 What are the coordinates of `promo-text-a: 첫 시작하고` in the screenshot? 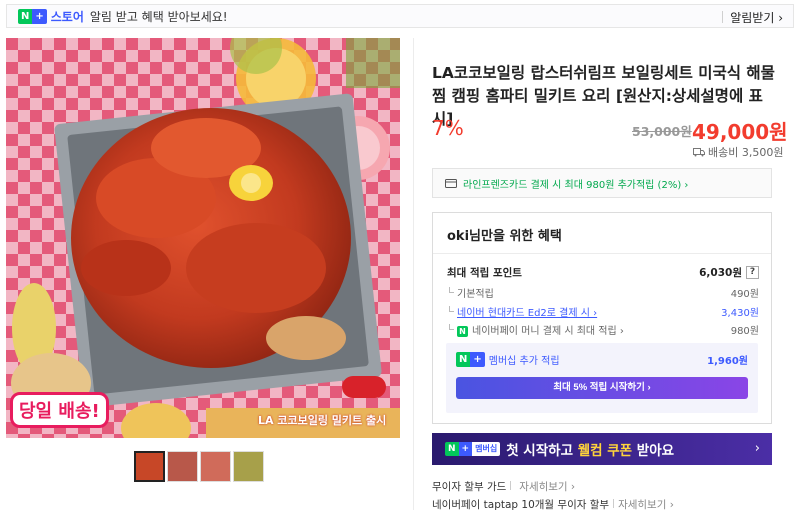 It's located at (542, 451).